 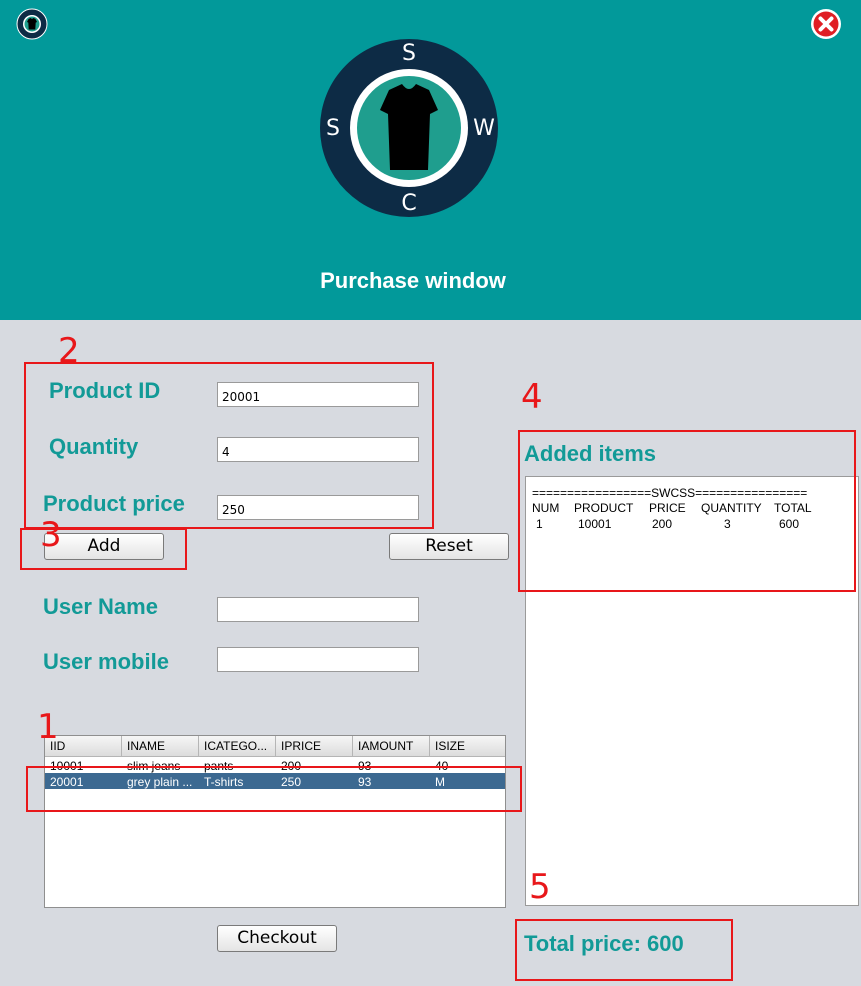 I want to click on swcss-logo: S S W C, so click(x=409, y=128).